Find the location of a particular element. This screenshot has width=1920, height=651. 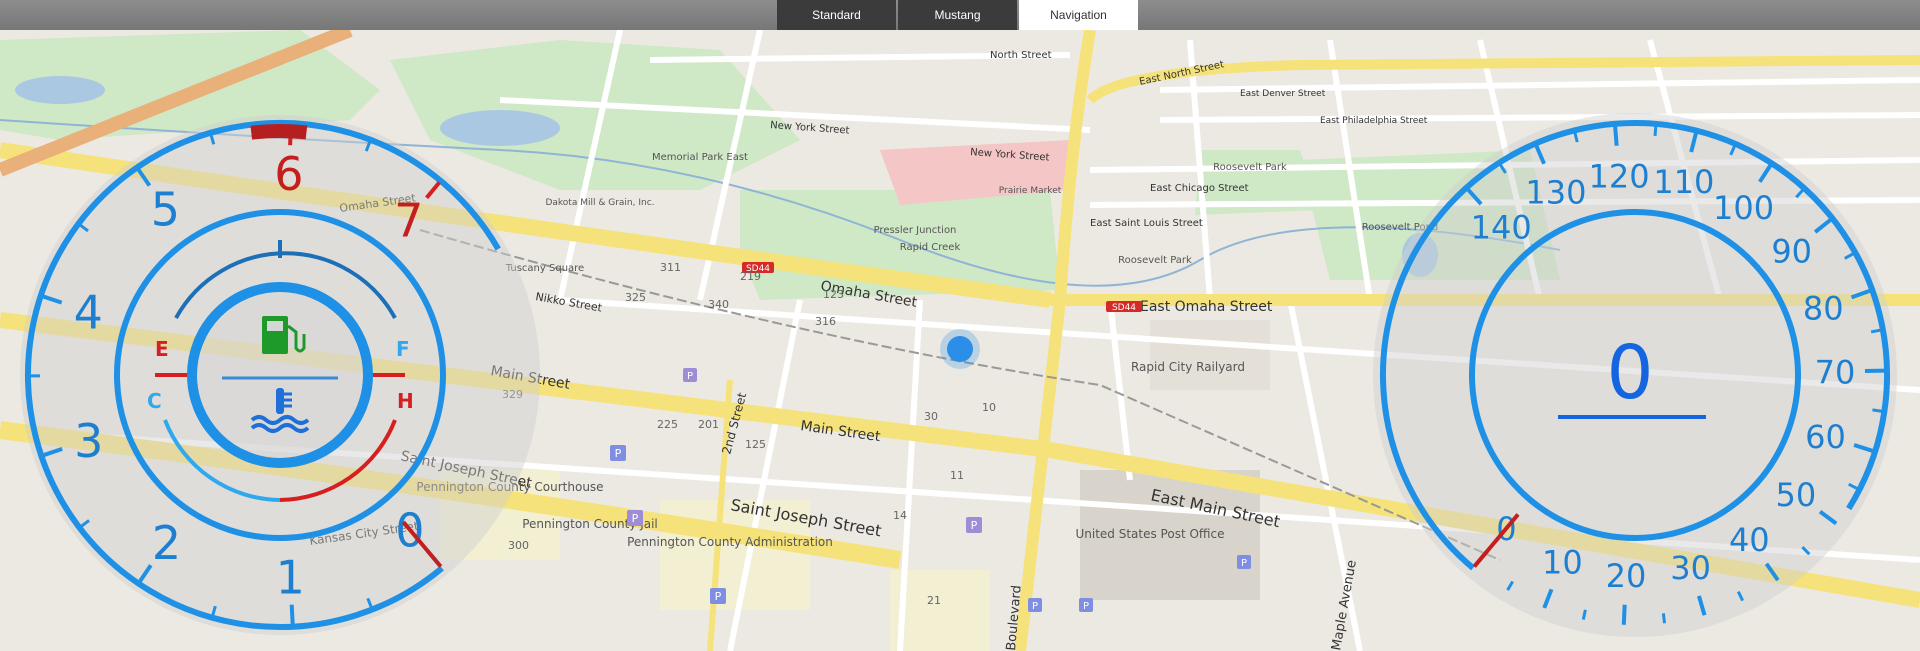

block is located at coordinates (1210, 355).